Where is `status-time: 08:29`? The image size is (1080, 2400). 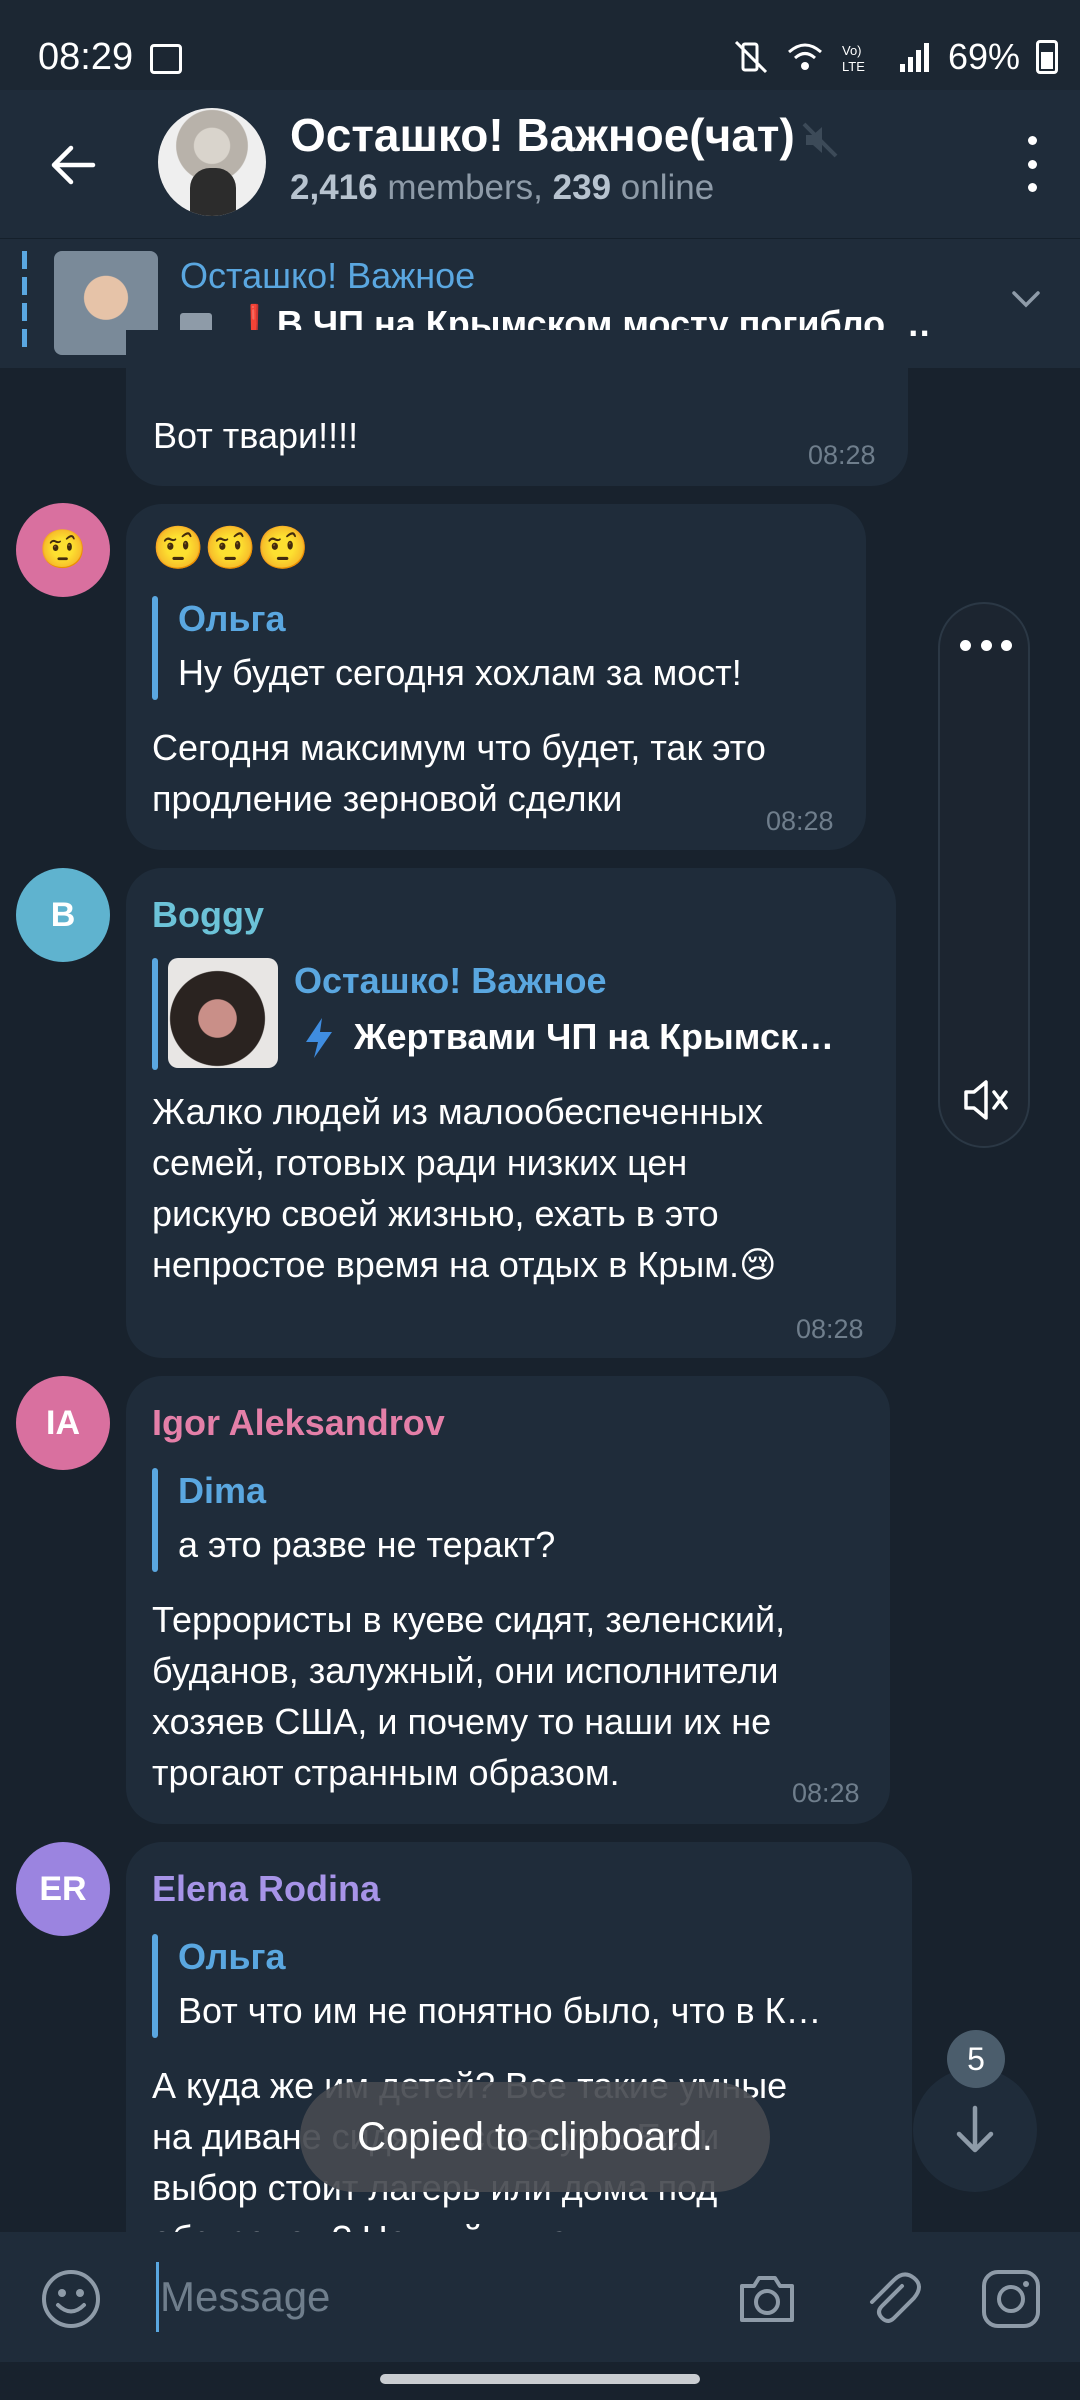
status-time: 08:29 is located at coordinates (86, 57).